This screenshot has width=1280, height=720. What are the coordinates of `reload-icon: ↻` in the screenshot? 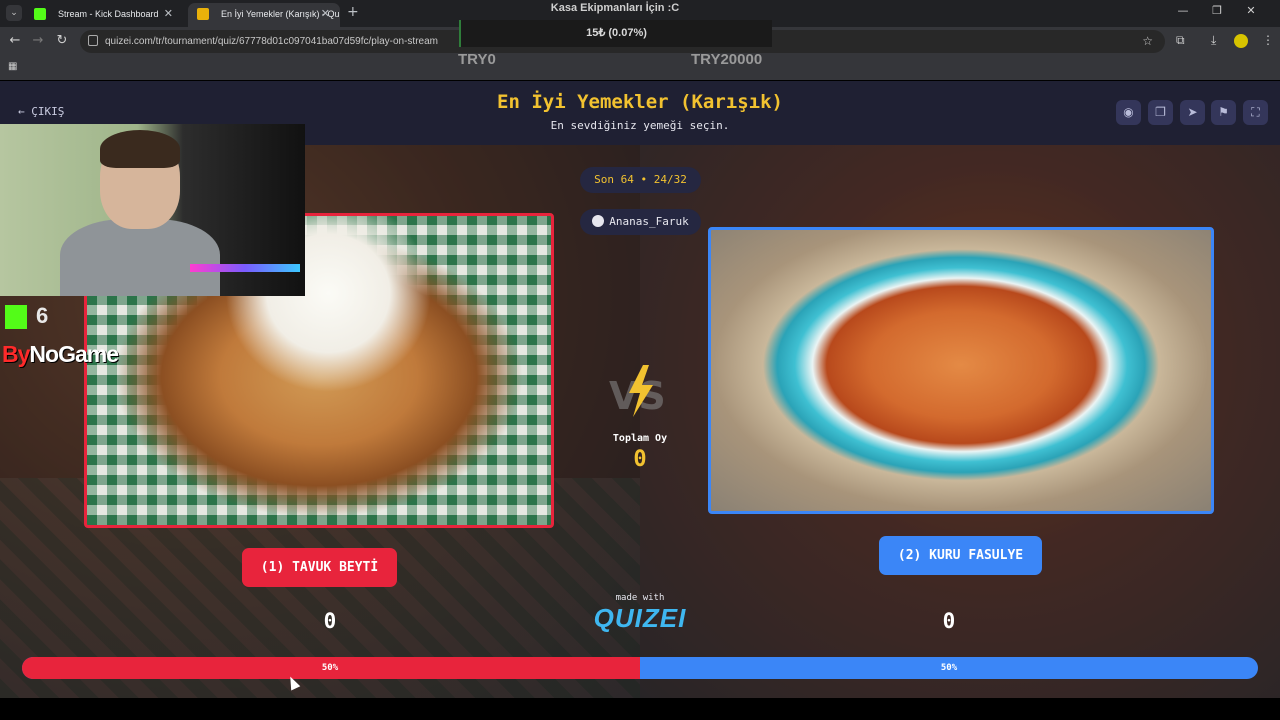 It's located at (62, 41).